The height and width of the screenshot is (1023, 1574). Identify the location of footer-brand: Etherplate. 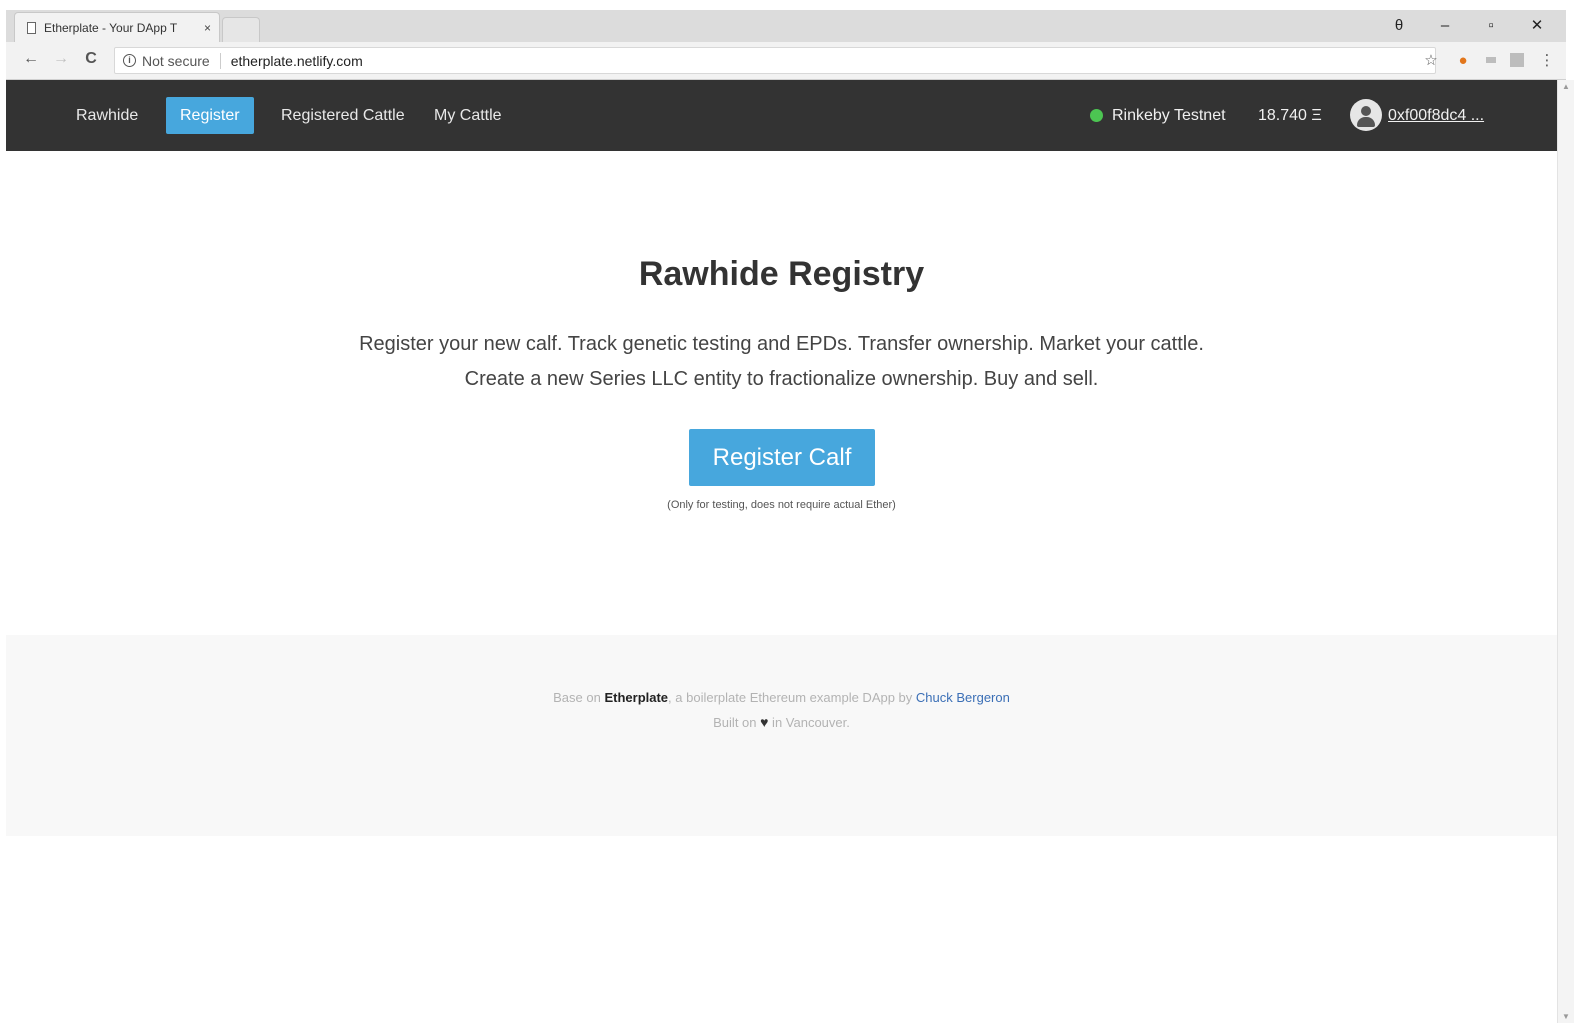
(636, 697).